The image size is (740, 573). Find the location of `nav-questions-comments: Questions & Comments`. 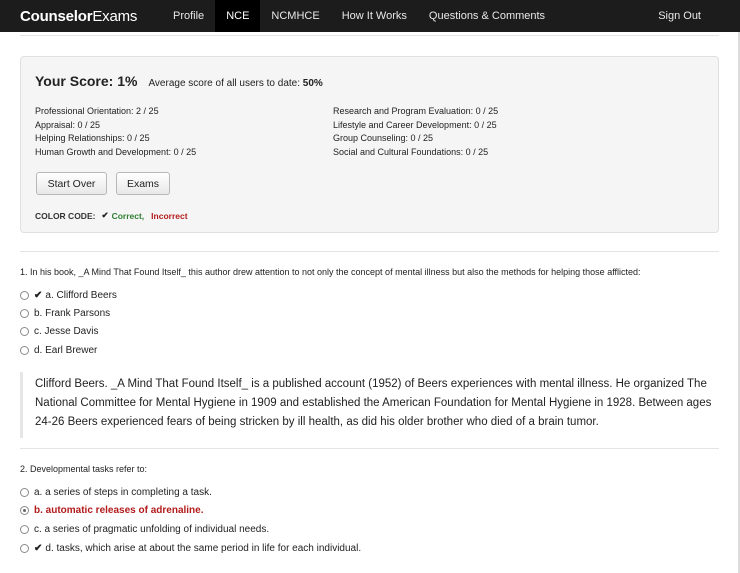

nav-questions-comments: Questions & Comments is located at coordinates (487, 16).